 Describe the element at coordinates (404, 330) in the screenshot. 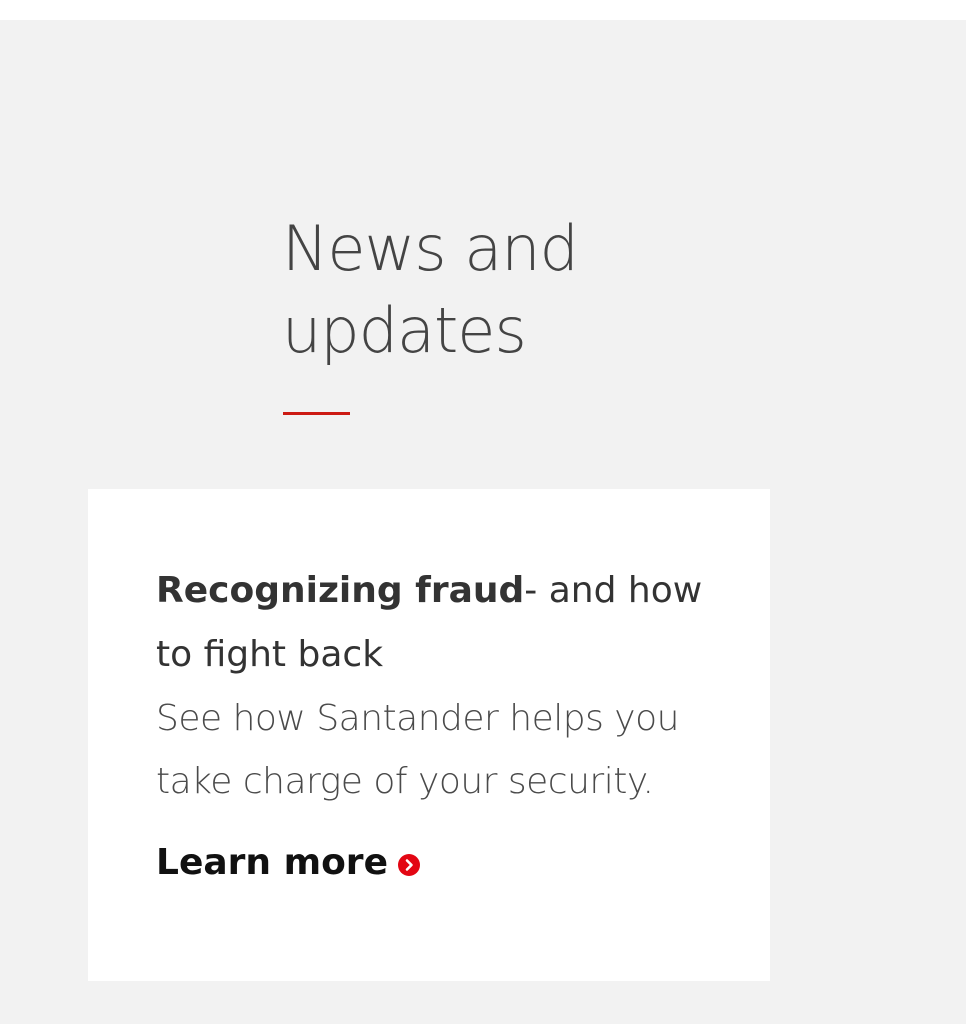

I see `section-heading-line2: updates` at that location.